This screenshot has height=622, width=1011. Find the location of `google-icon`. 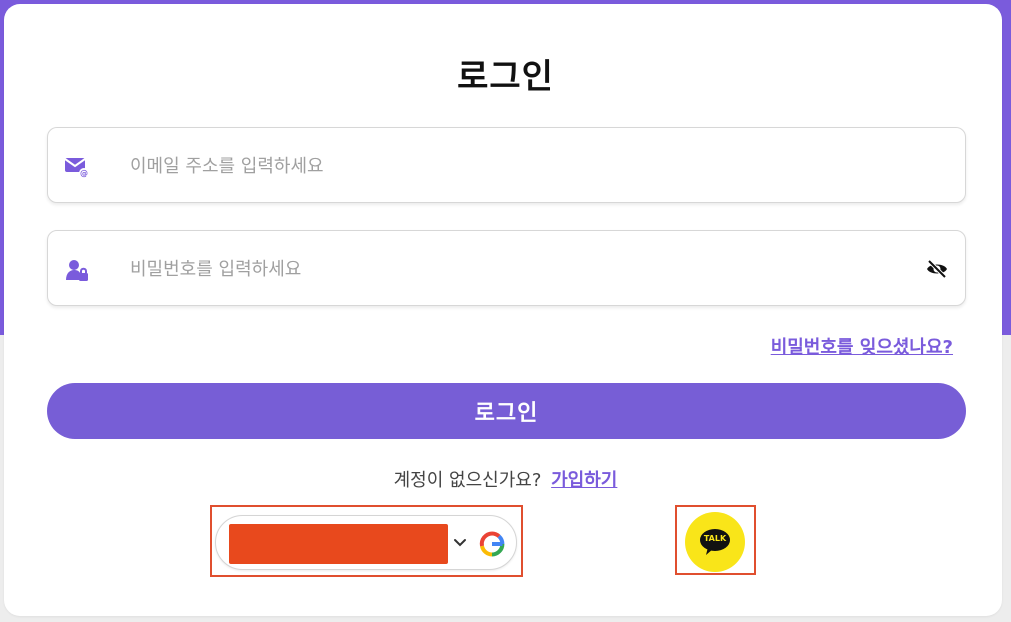

google-icon is located at coordinates (492, 544).